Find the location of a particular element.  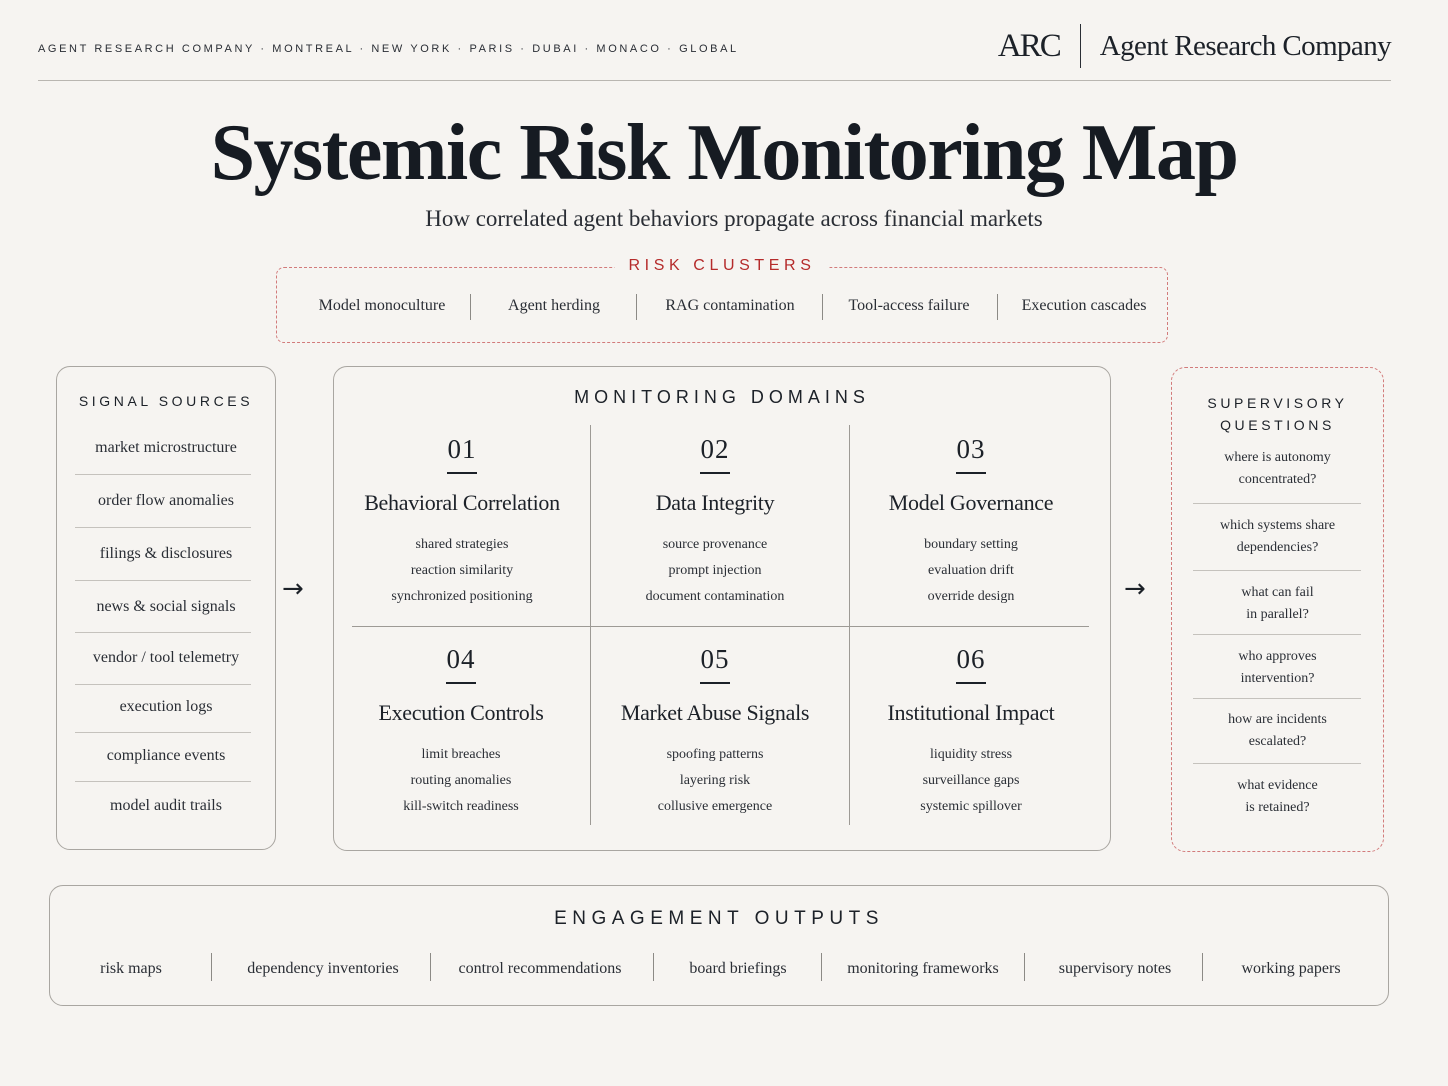

question-line: escalated? is located at coordinates (1277, 741).